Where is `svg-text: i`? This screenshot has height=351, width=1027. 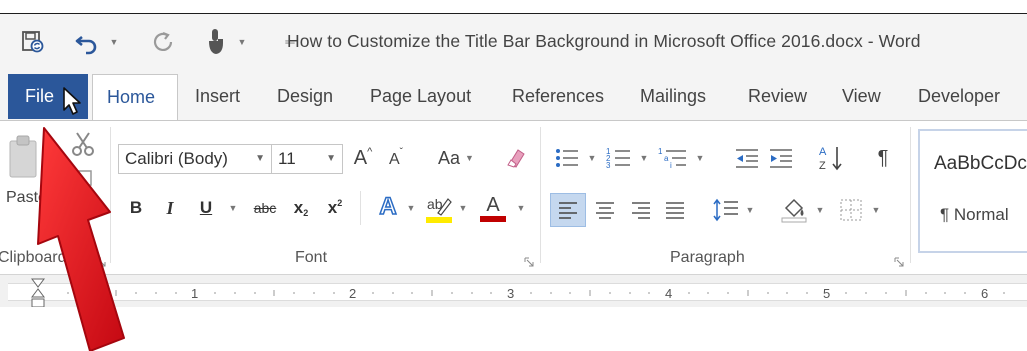 svg-text: i is located at coordinates (671, 165).